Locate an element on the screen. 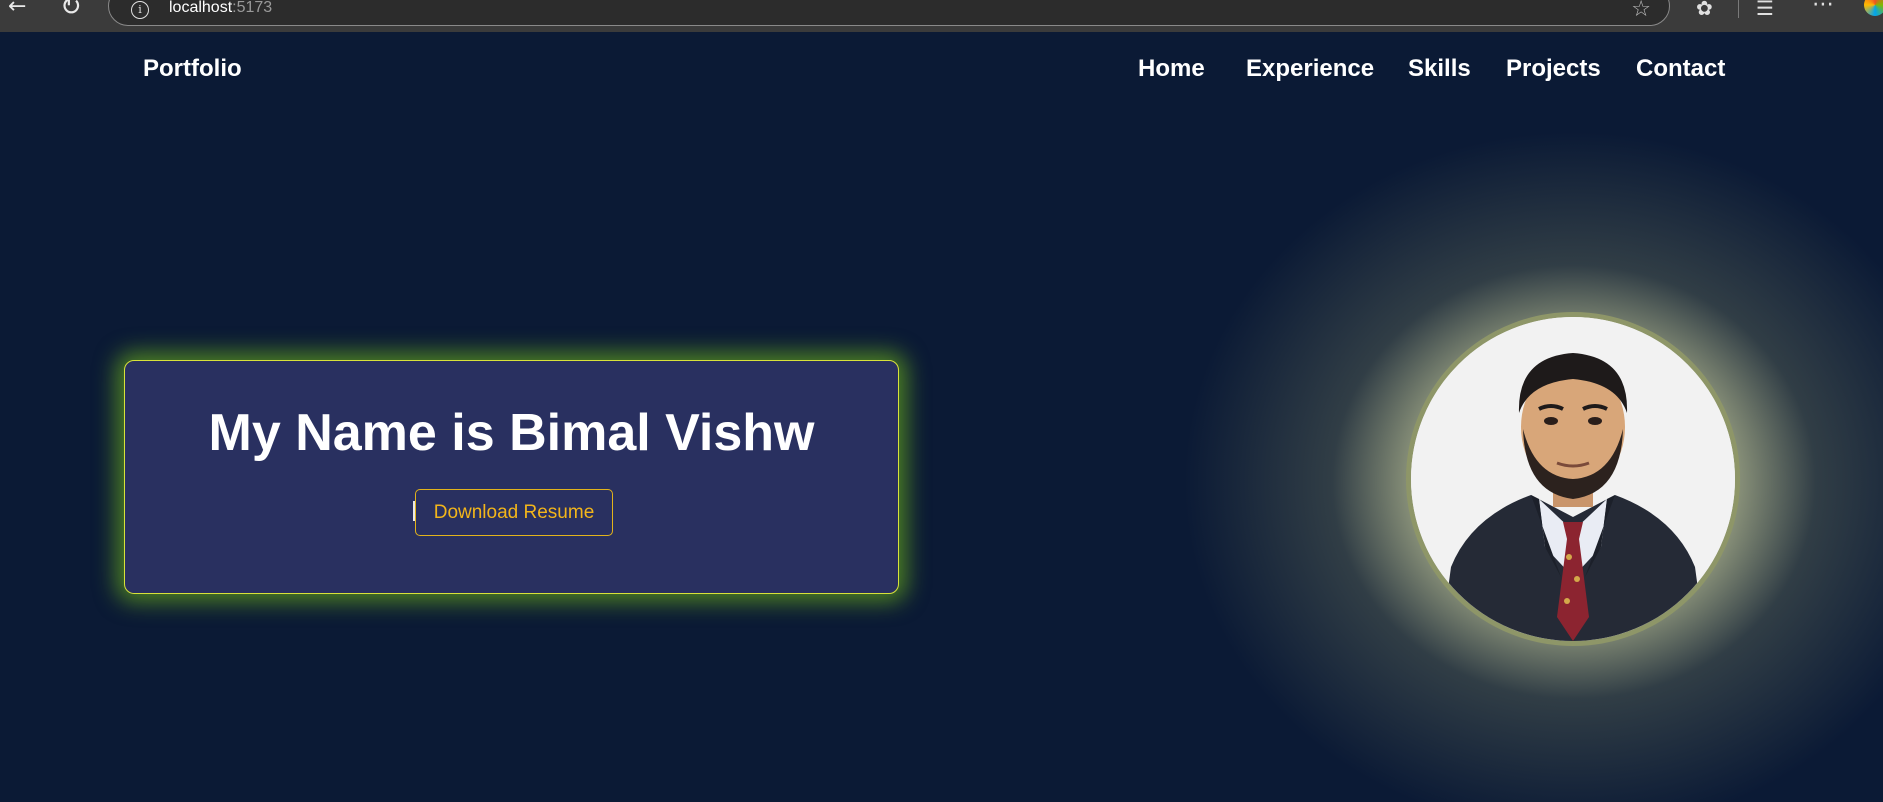 This screenshot has height=802, width=1883. url-text: localhost:5173 is located at coordinates (220, 8).